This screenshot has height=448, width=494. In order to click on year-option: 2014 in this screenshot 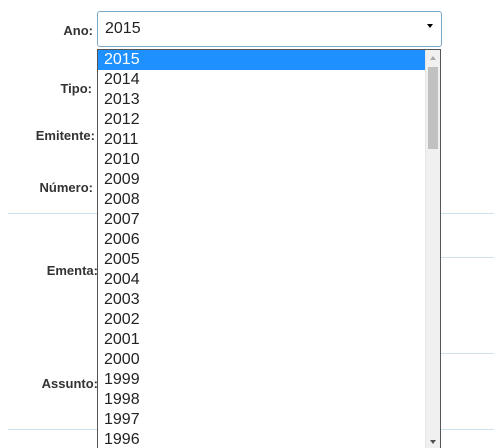, I will do `click(262, 80)`.